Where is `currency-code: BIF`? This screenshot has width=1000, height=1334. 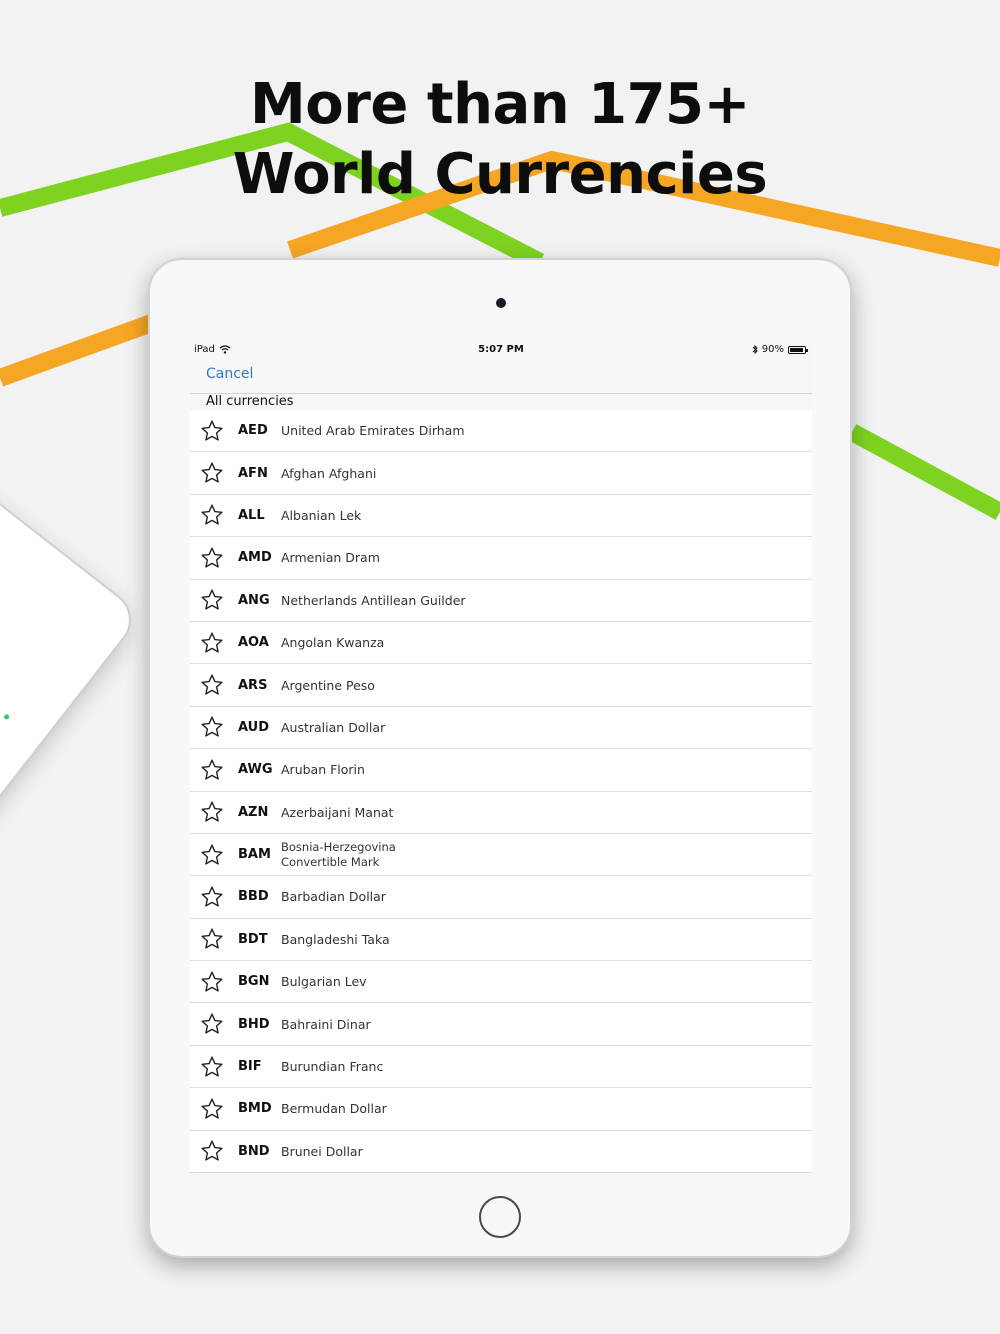
currency-code: BIF is located at coordinates (250, 1067).